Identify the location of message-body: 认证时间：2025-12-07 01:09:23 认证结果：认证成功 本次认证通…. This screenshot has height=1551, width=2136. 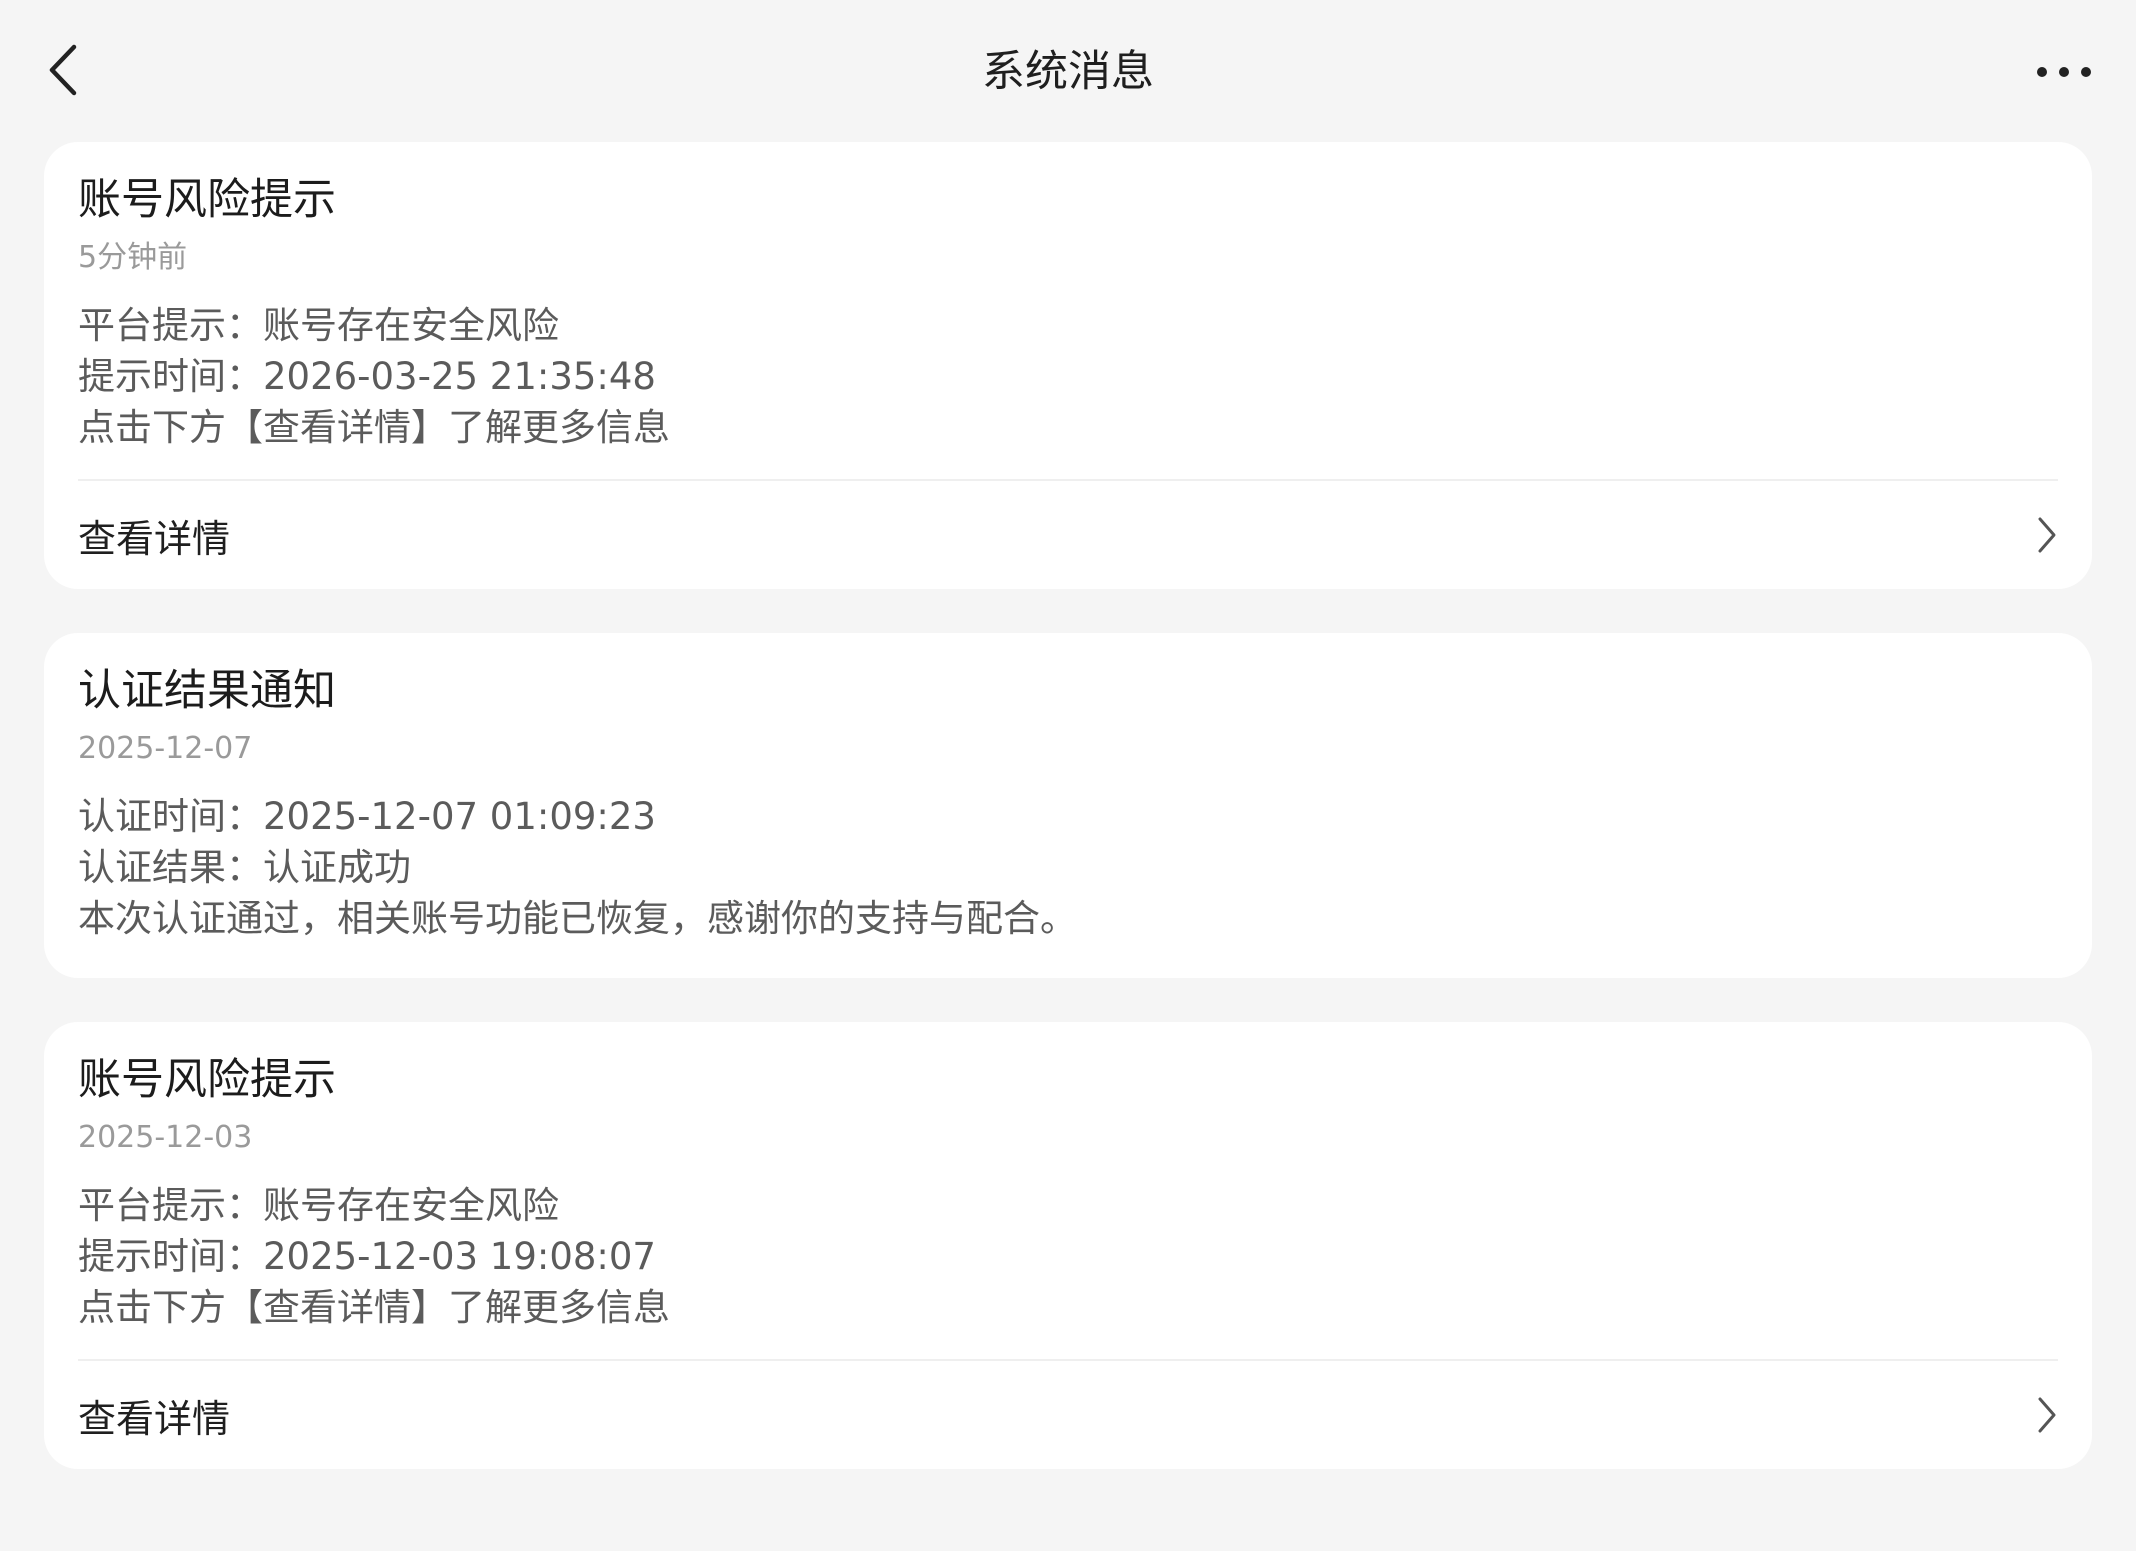
(1068, 867).